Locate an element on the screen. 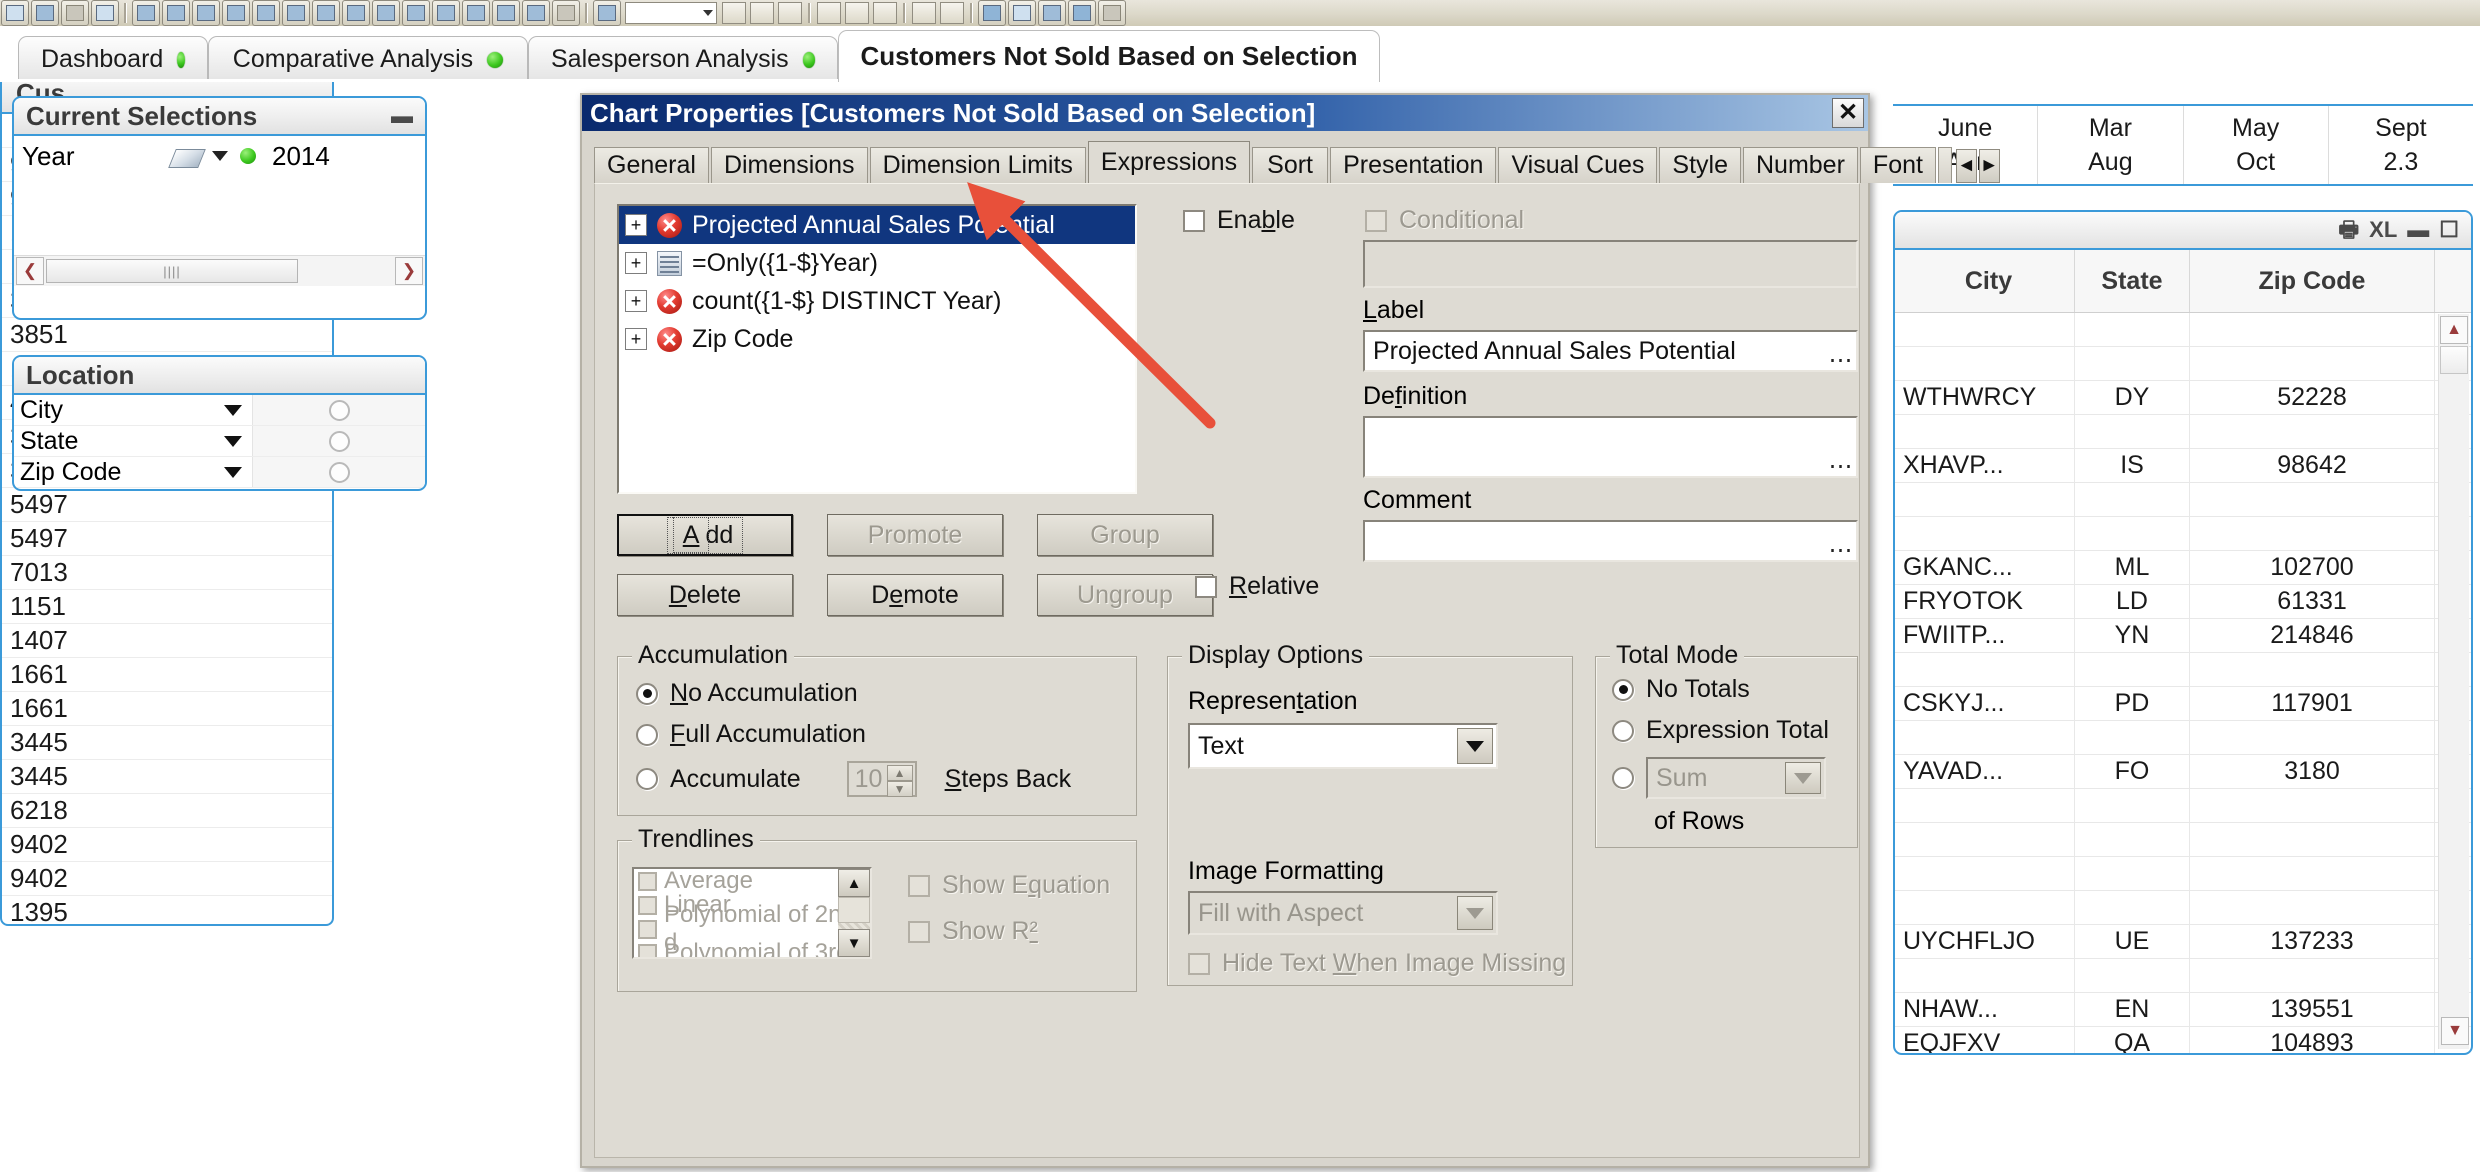 Image resolution: width=2480 pixels, height=1172 pixels. slider-button is located at coordinates (296, 13).